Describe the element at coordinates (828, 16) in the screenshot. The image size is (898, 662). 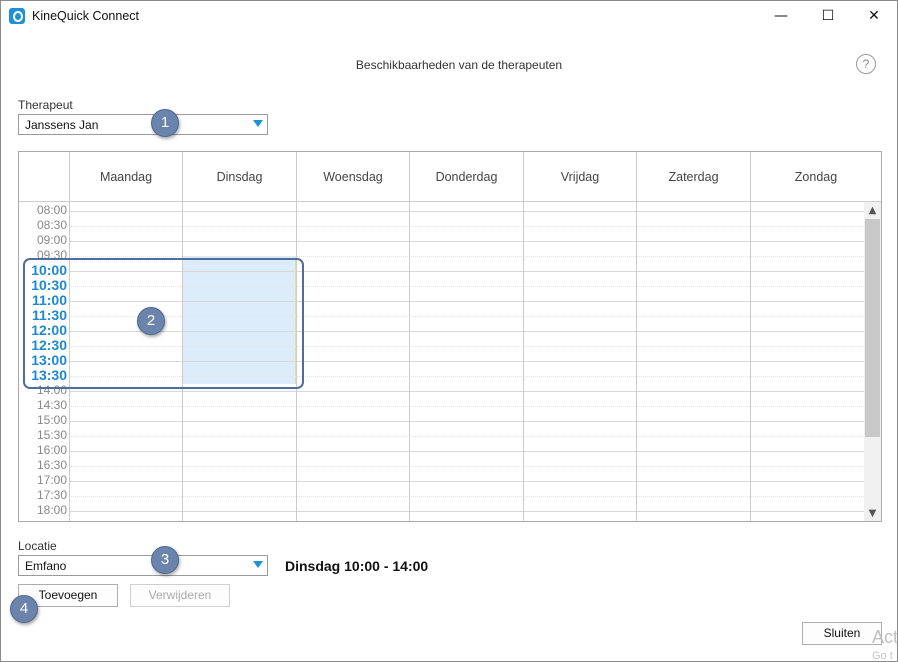
I see `maximize-button: ☐` at that location.